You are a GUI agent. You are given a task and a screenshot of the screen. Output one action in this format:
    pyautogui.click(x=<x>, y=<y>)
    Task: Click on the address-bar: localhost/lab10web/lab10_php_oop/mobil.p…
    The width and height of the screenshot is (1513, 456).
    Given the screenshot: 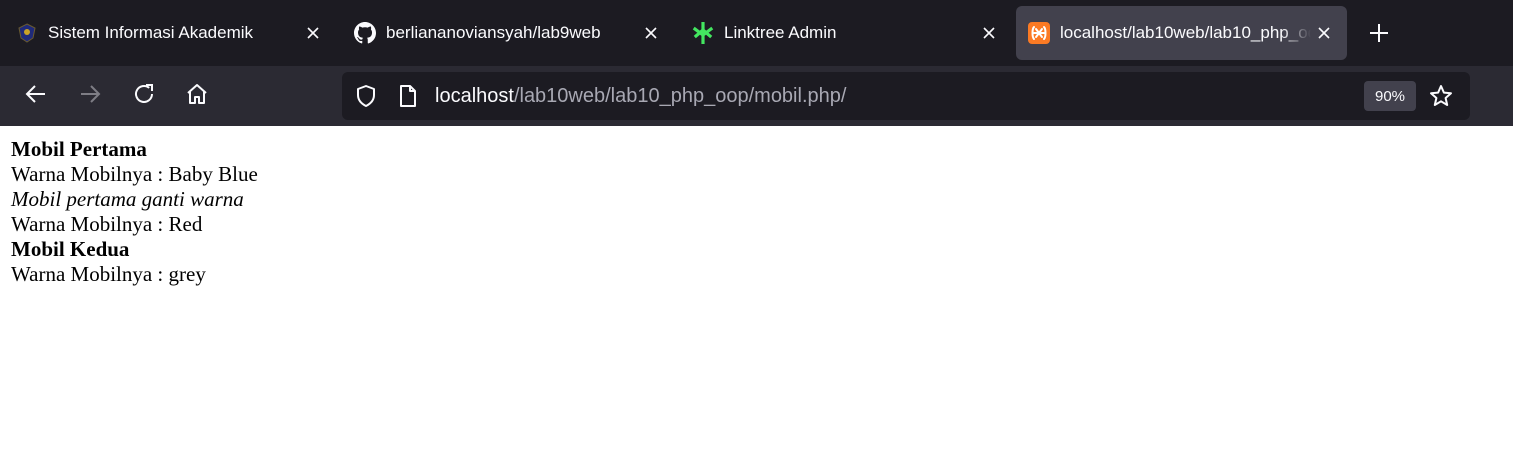 What is the action you would take?
    pyautogui.click(x=906, y=96)
    